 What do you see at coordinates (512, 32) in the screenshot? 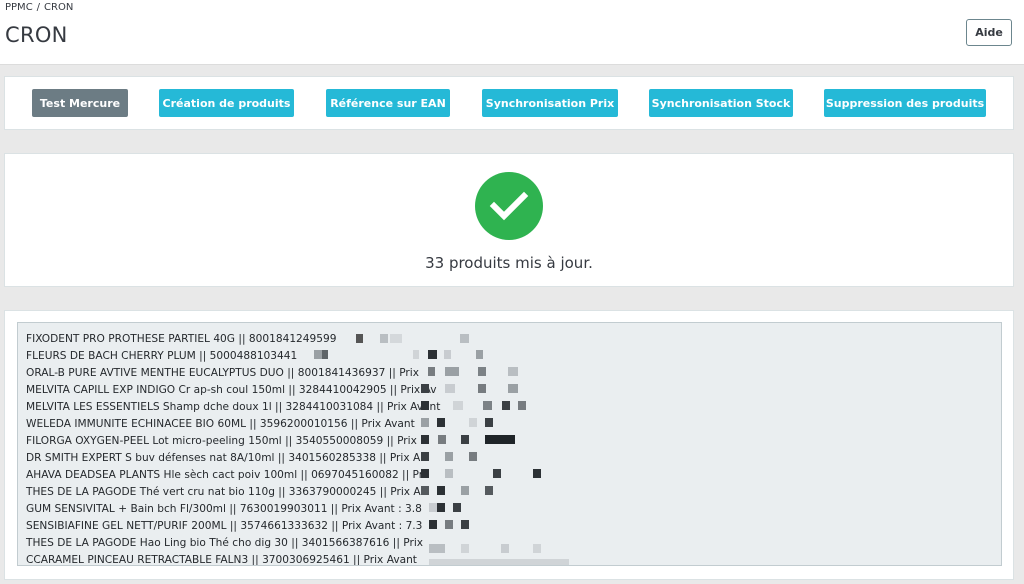
I see `page-header: PPMC / CRON CRON Aide` at bounding box center [512, 32].